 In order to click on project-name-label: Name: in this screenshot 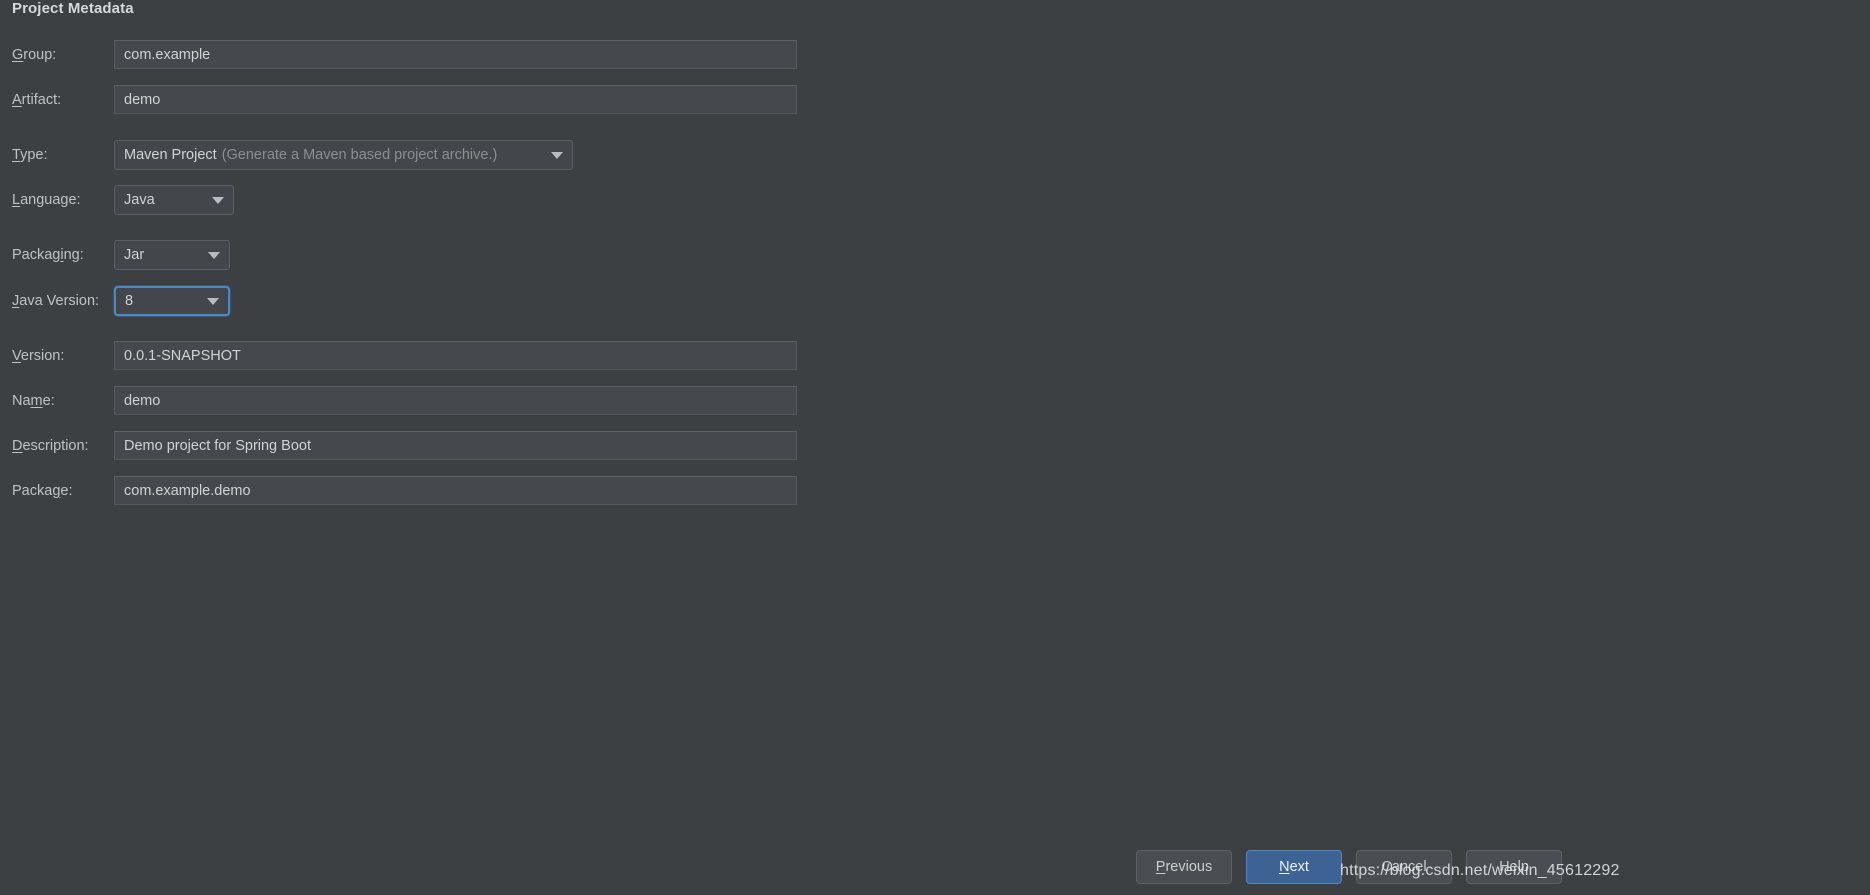, I will do `click(33, 401)`.